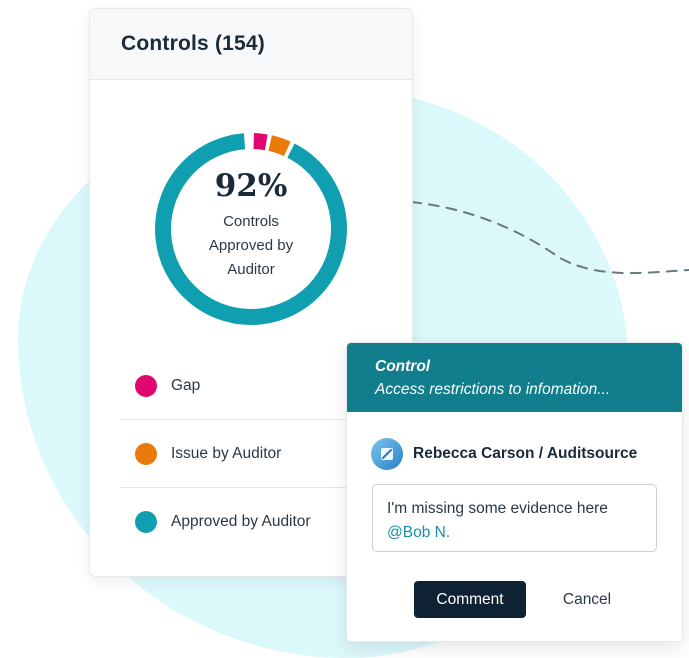 This screenshot has width=689, height=658. I want to click on donut-caption: Controls Approved by Auditor, so click(251, 245).